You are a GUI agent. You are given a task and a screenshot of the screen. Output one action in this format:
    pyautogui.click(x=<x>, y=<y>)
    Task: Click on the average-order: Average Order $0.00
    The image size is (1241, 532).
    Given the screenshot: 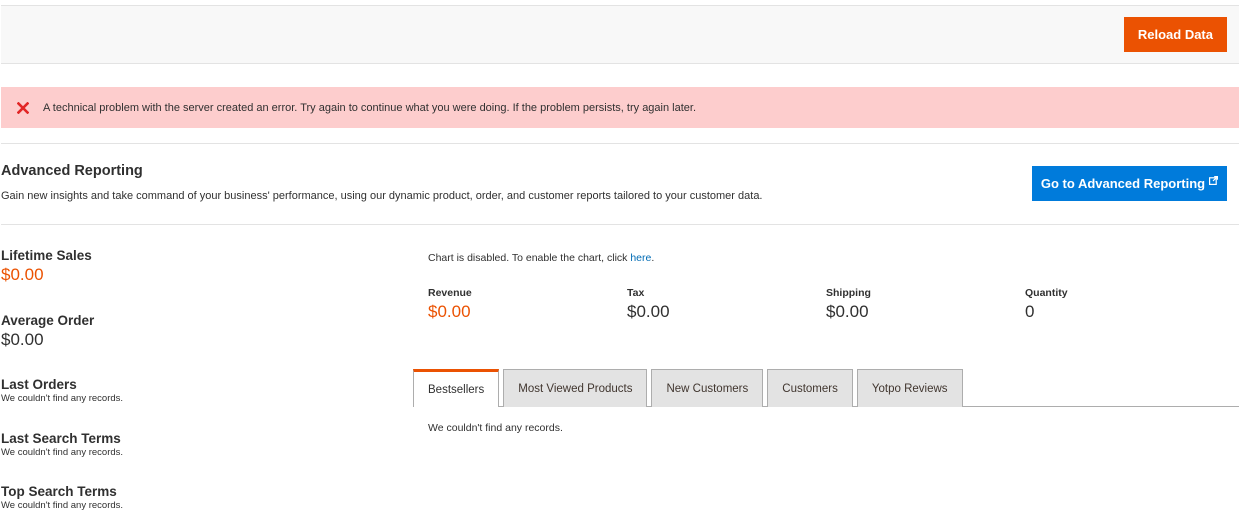 What is the action you would take?
    pyautogui.click(x=47, y=331)
    